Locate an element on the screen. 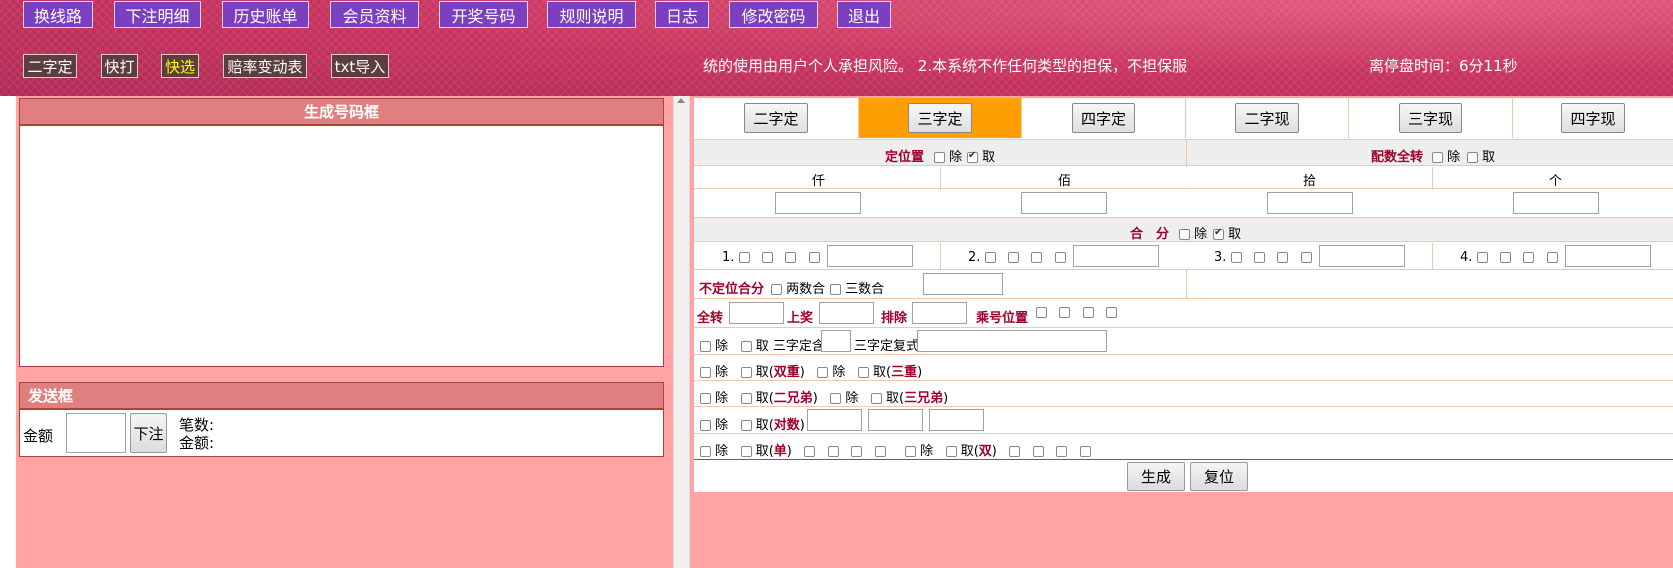  double-take-checkbox is located at coordinates (746, 372).